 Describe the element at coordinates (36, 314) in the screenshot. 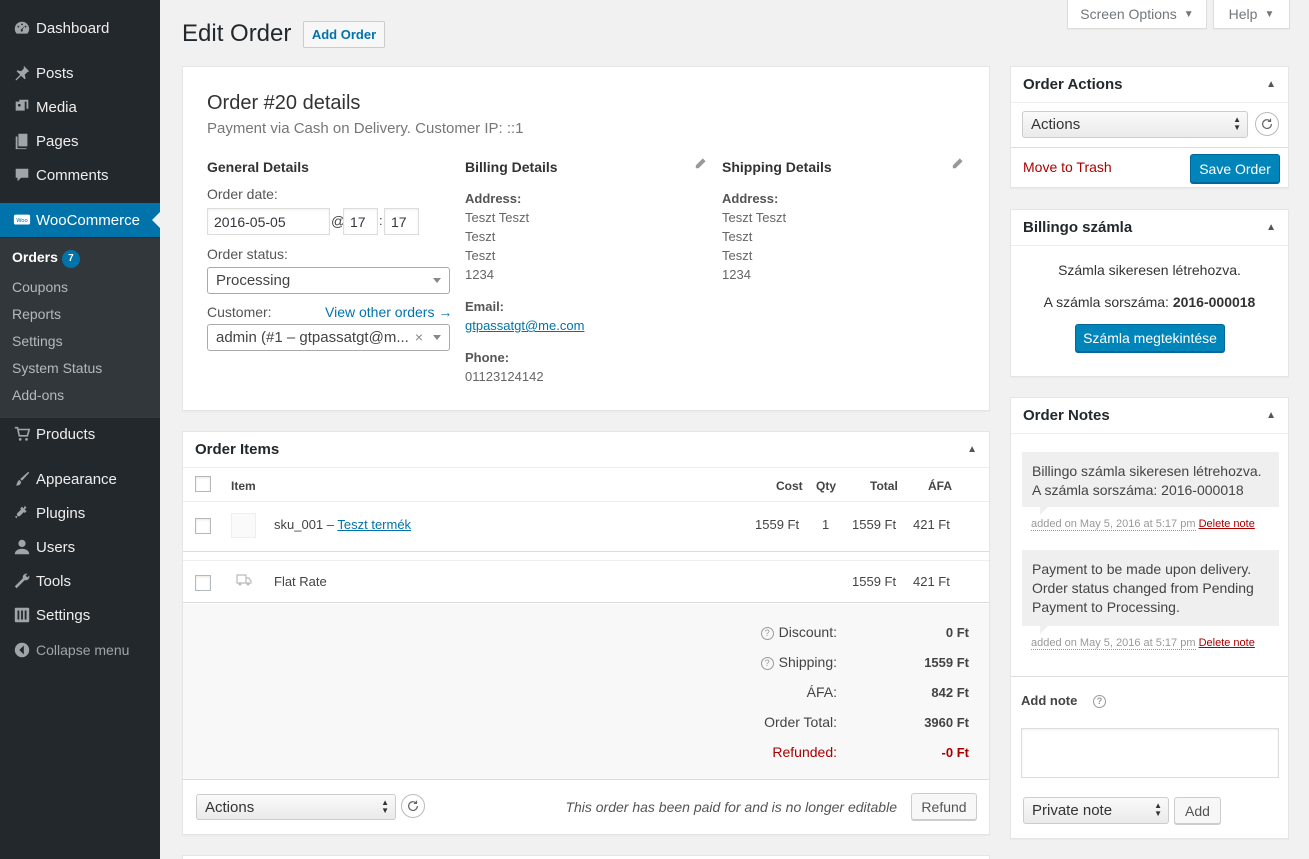

I see `submenu-reports: Reports` at that location.